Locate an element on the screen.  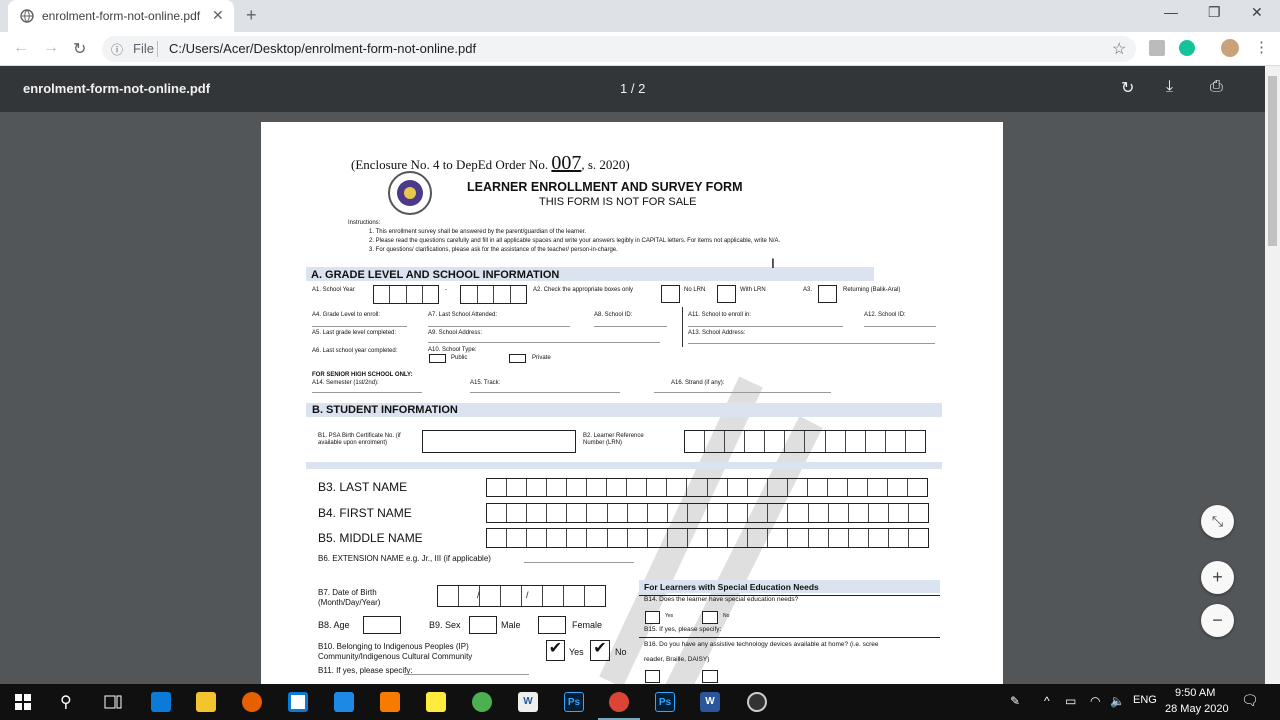
forward-button: → is located at coordinates (51, 48).